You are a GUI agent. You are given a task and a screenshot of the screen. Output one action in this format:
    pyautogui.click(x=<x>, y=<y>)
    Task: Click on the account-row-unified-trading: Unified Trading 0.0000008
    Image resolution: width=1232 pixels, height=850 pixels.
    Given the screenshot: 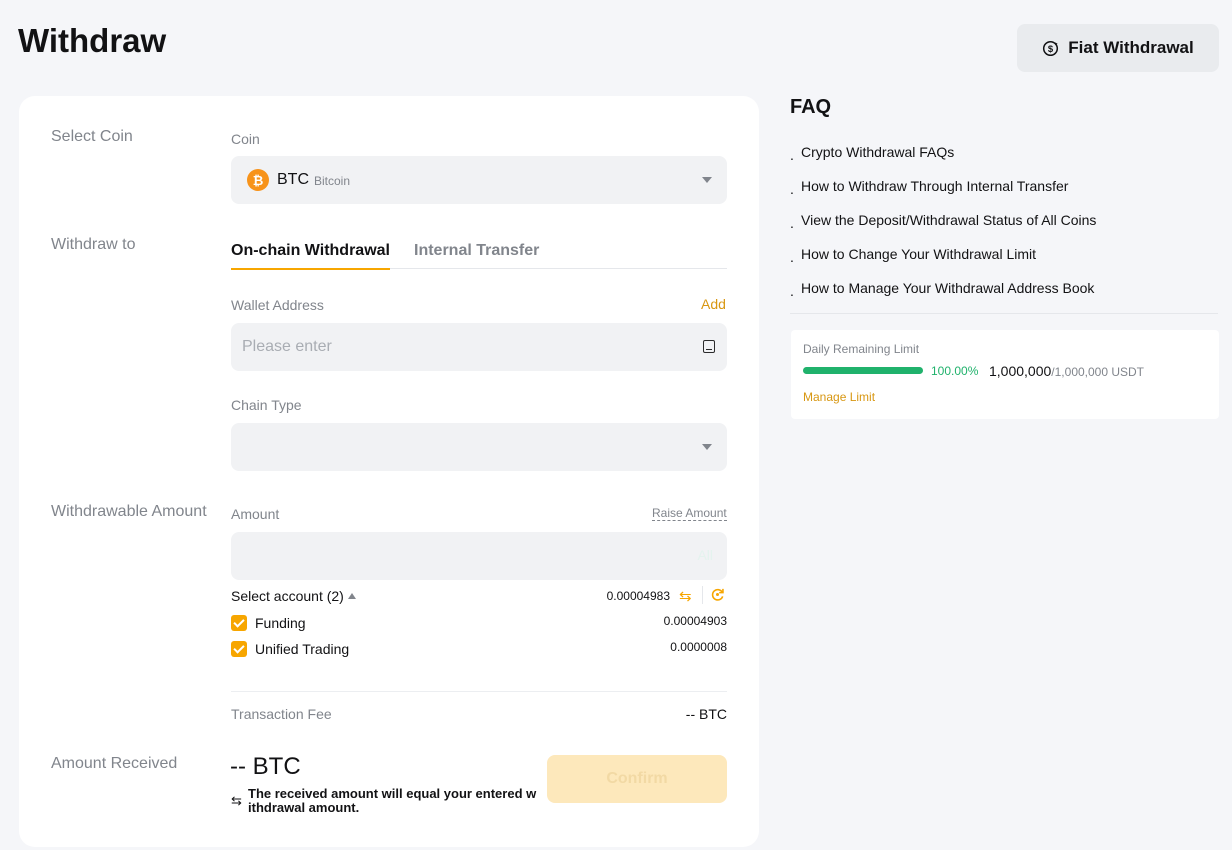 What is the action you would take?
    pyautogui.click(x=479, y=649)
    